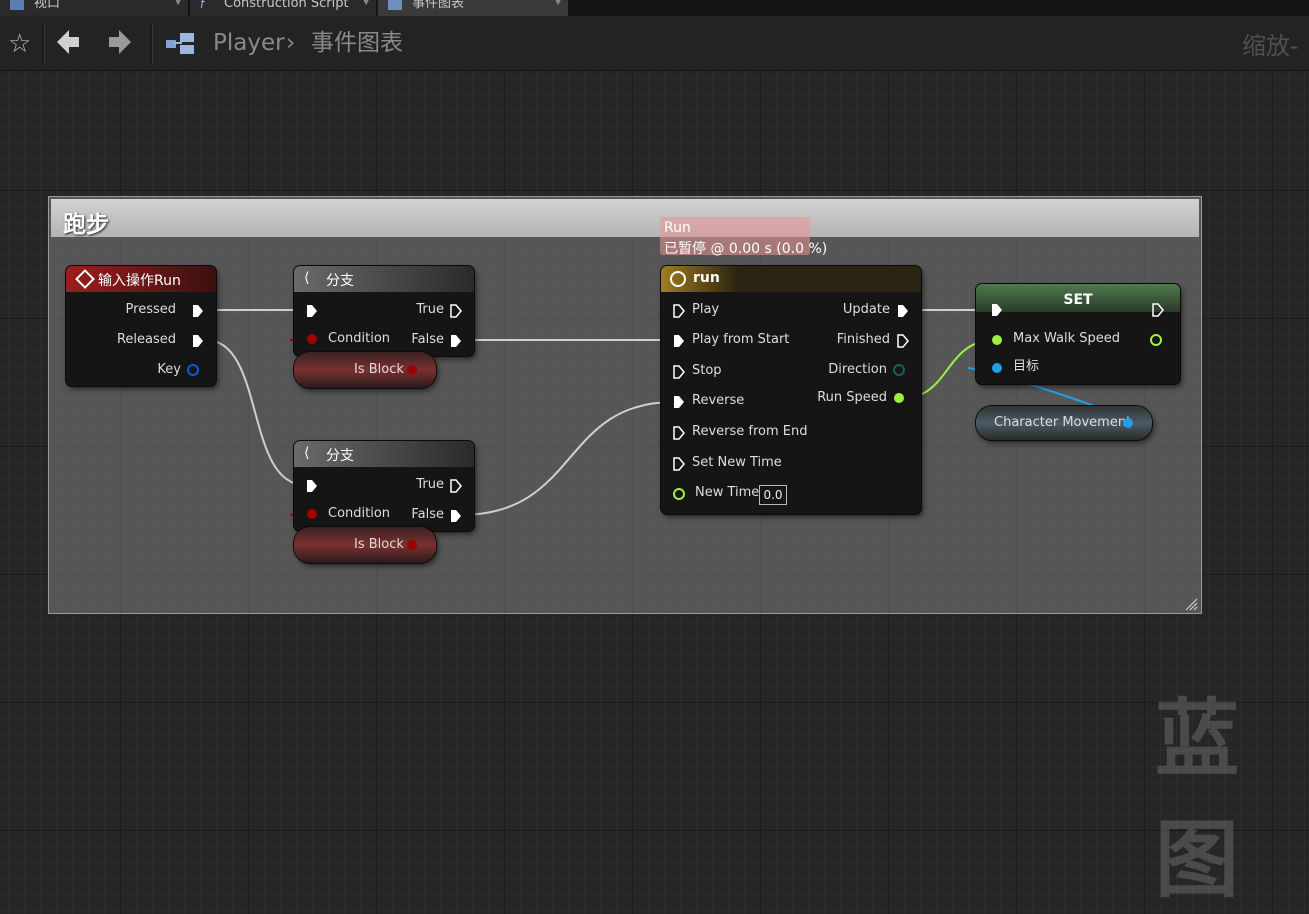  I want to click on set-node: SET Max Walk Speed 目标, so click(1078, 334).